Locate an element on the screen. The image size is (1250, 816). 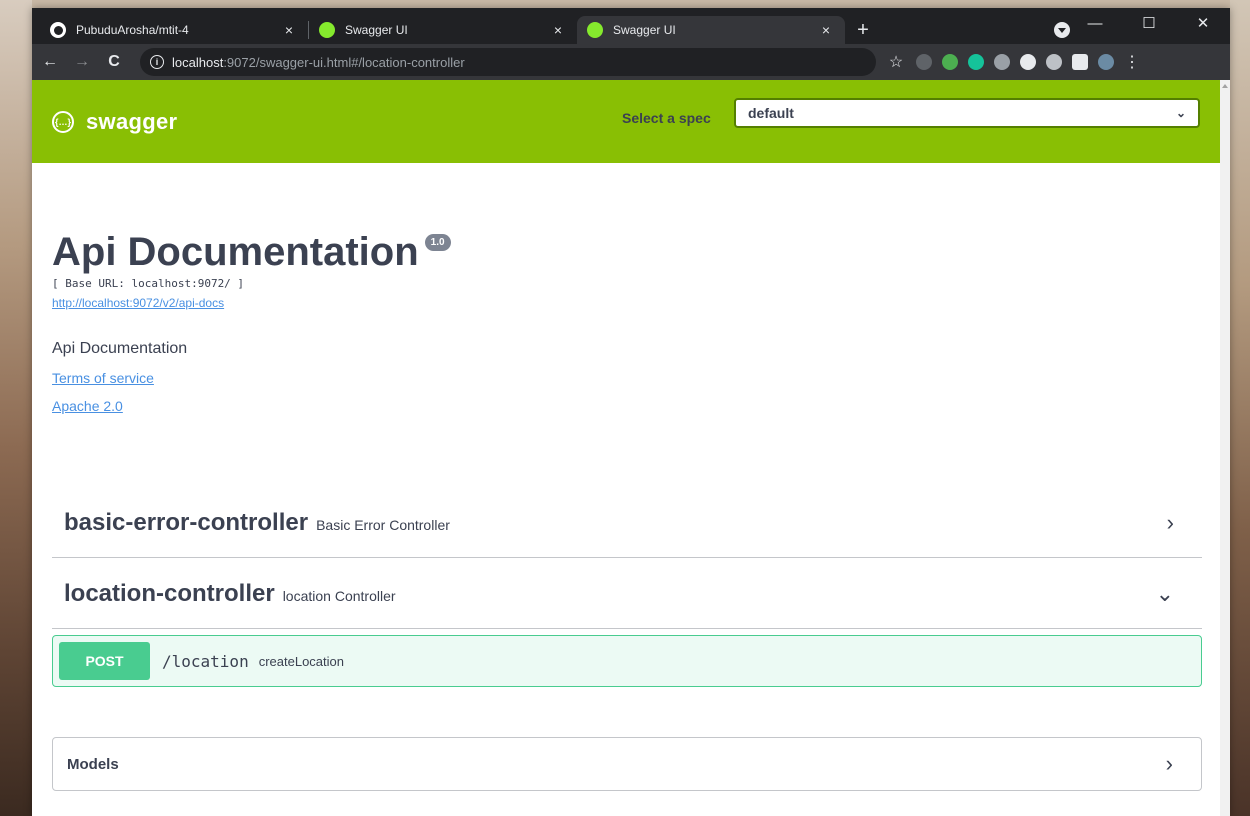
swagger-logo-text: swagger is located at coordinates (132, 121).